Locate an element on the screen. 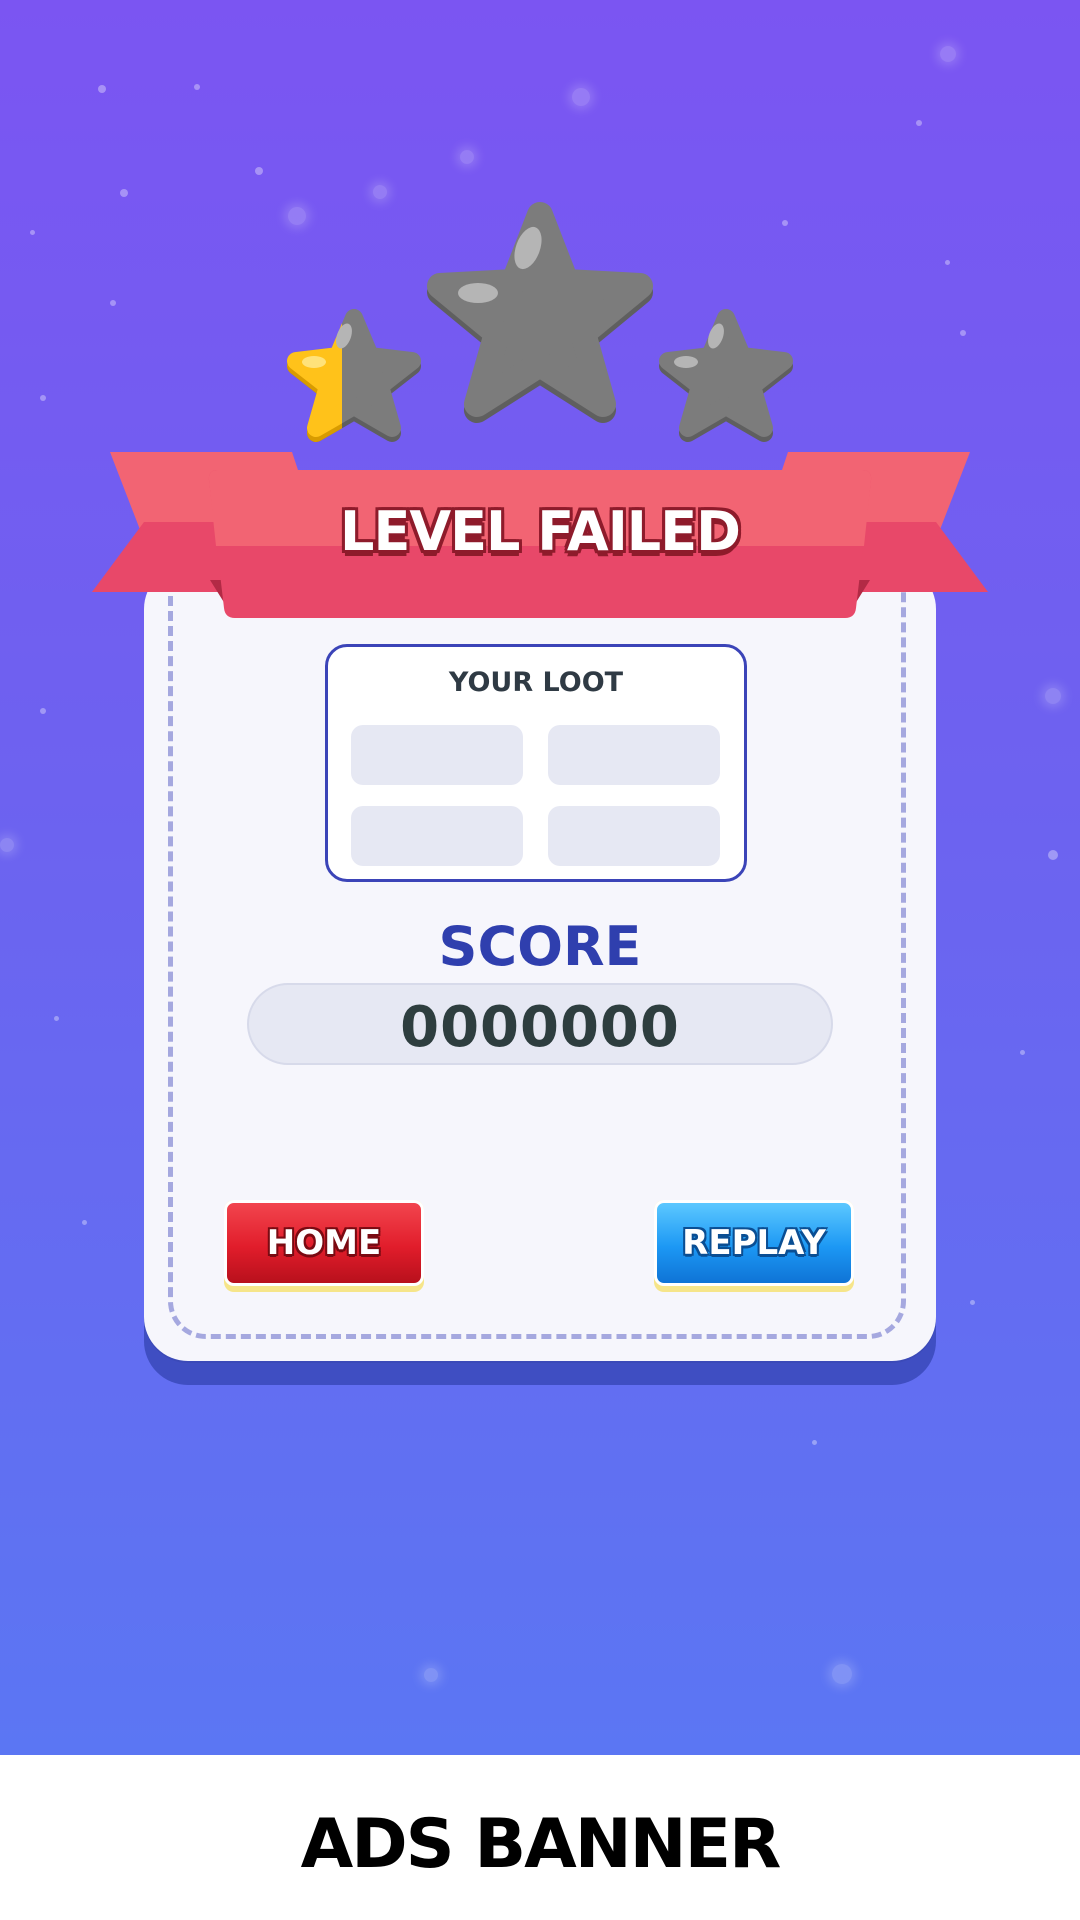 The image size is (1080, 1920). score-value: 0000000 is located at coordinates (540, 1027).